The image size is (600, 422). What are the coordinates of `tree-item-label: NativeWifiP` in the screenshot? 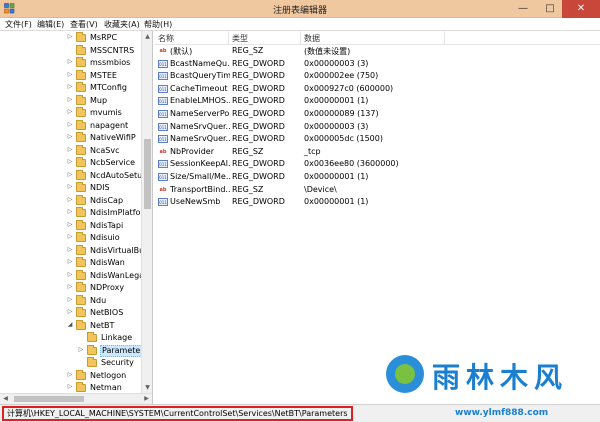 It's located at (113, 137).